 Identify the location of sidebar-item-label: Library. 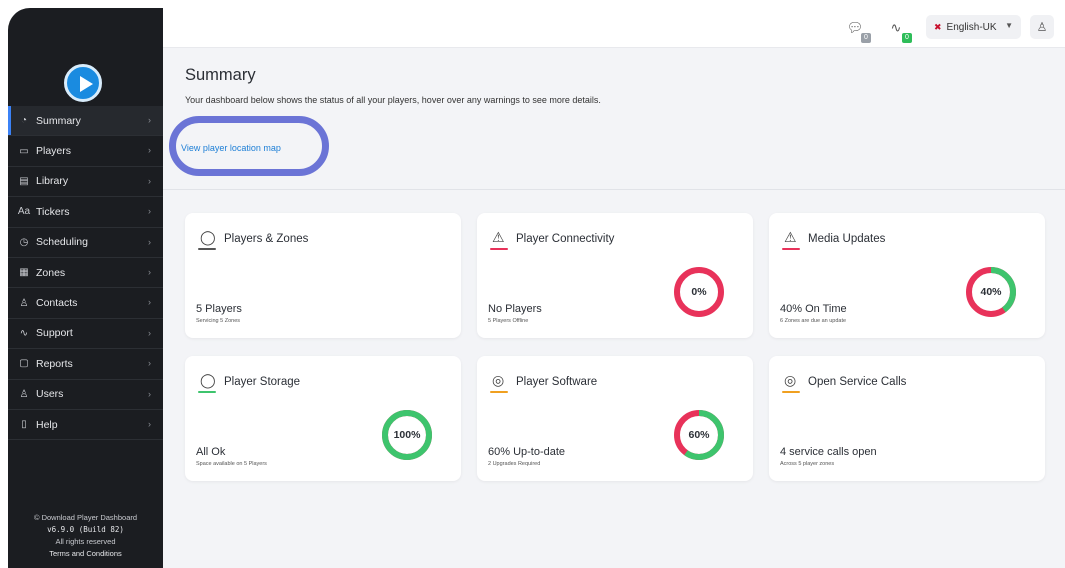
(52, 181).